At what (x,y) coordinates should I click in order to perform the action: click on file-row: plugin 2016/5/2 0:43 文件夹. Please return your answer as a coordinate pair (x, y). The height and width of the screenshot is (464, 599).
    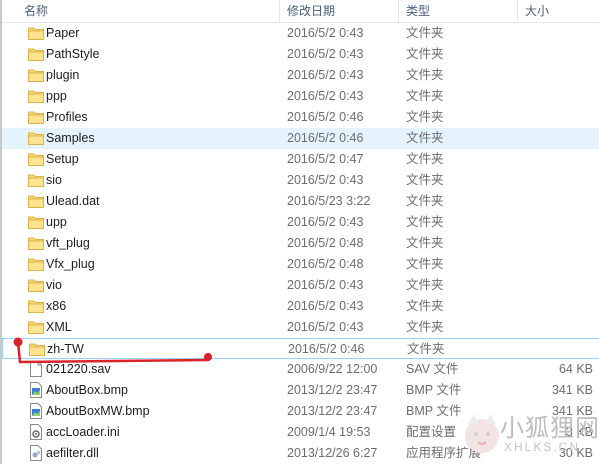
    Looking at the image, I should click on (300, 75).